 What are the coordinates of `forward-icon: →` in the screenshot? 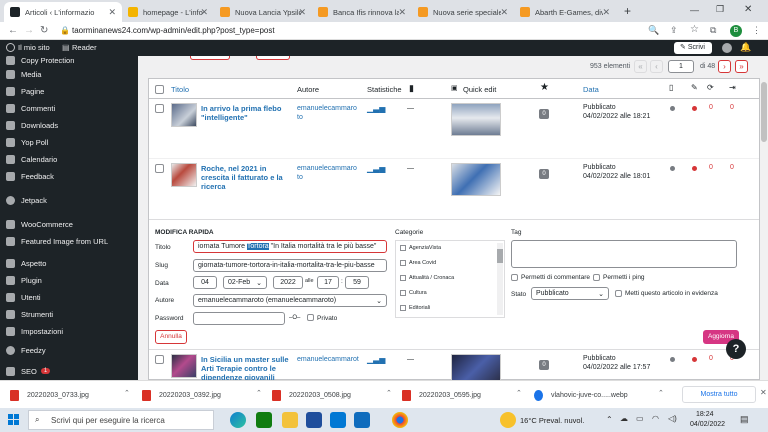 It's located at (29, 30).